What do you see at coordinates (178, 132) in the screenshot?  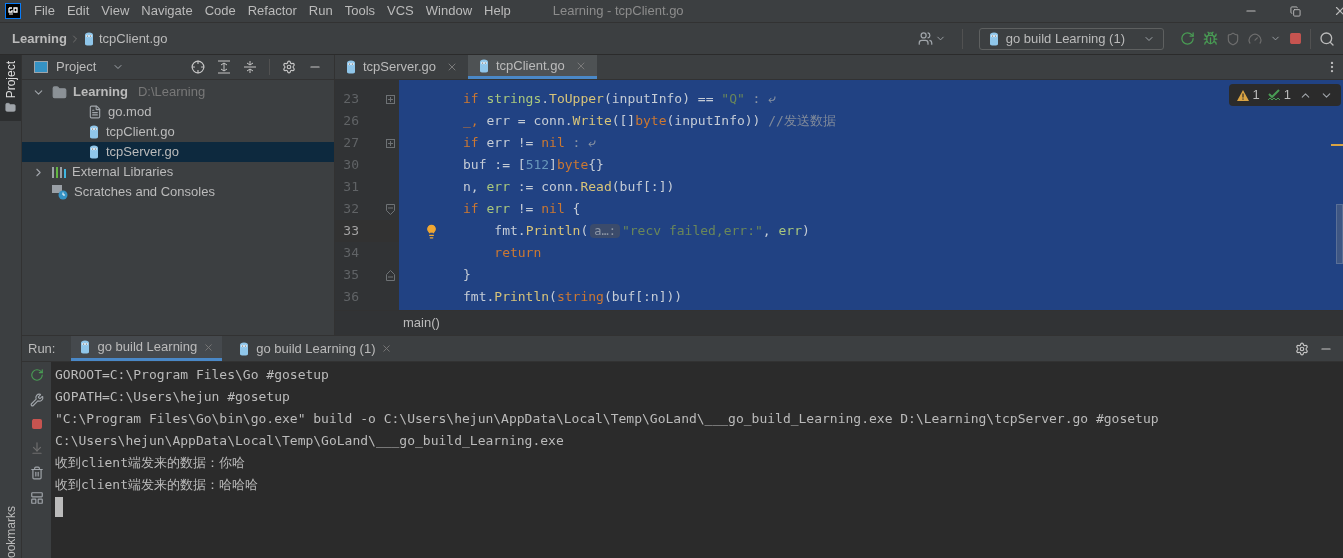 I see `tree-item: tcpClient.go` at bounding box center [178, 132].